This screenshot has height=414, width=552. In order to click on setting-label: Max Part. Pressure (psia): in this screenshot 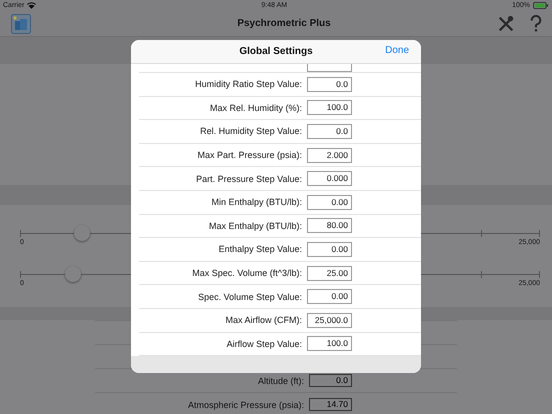, I will do `click(249, 155)`.